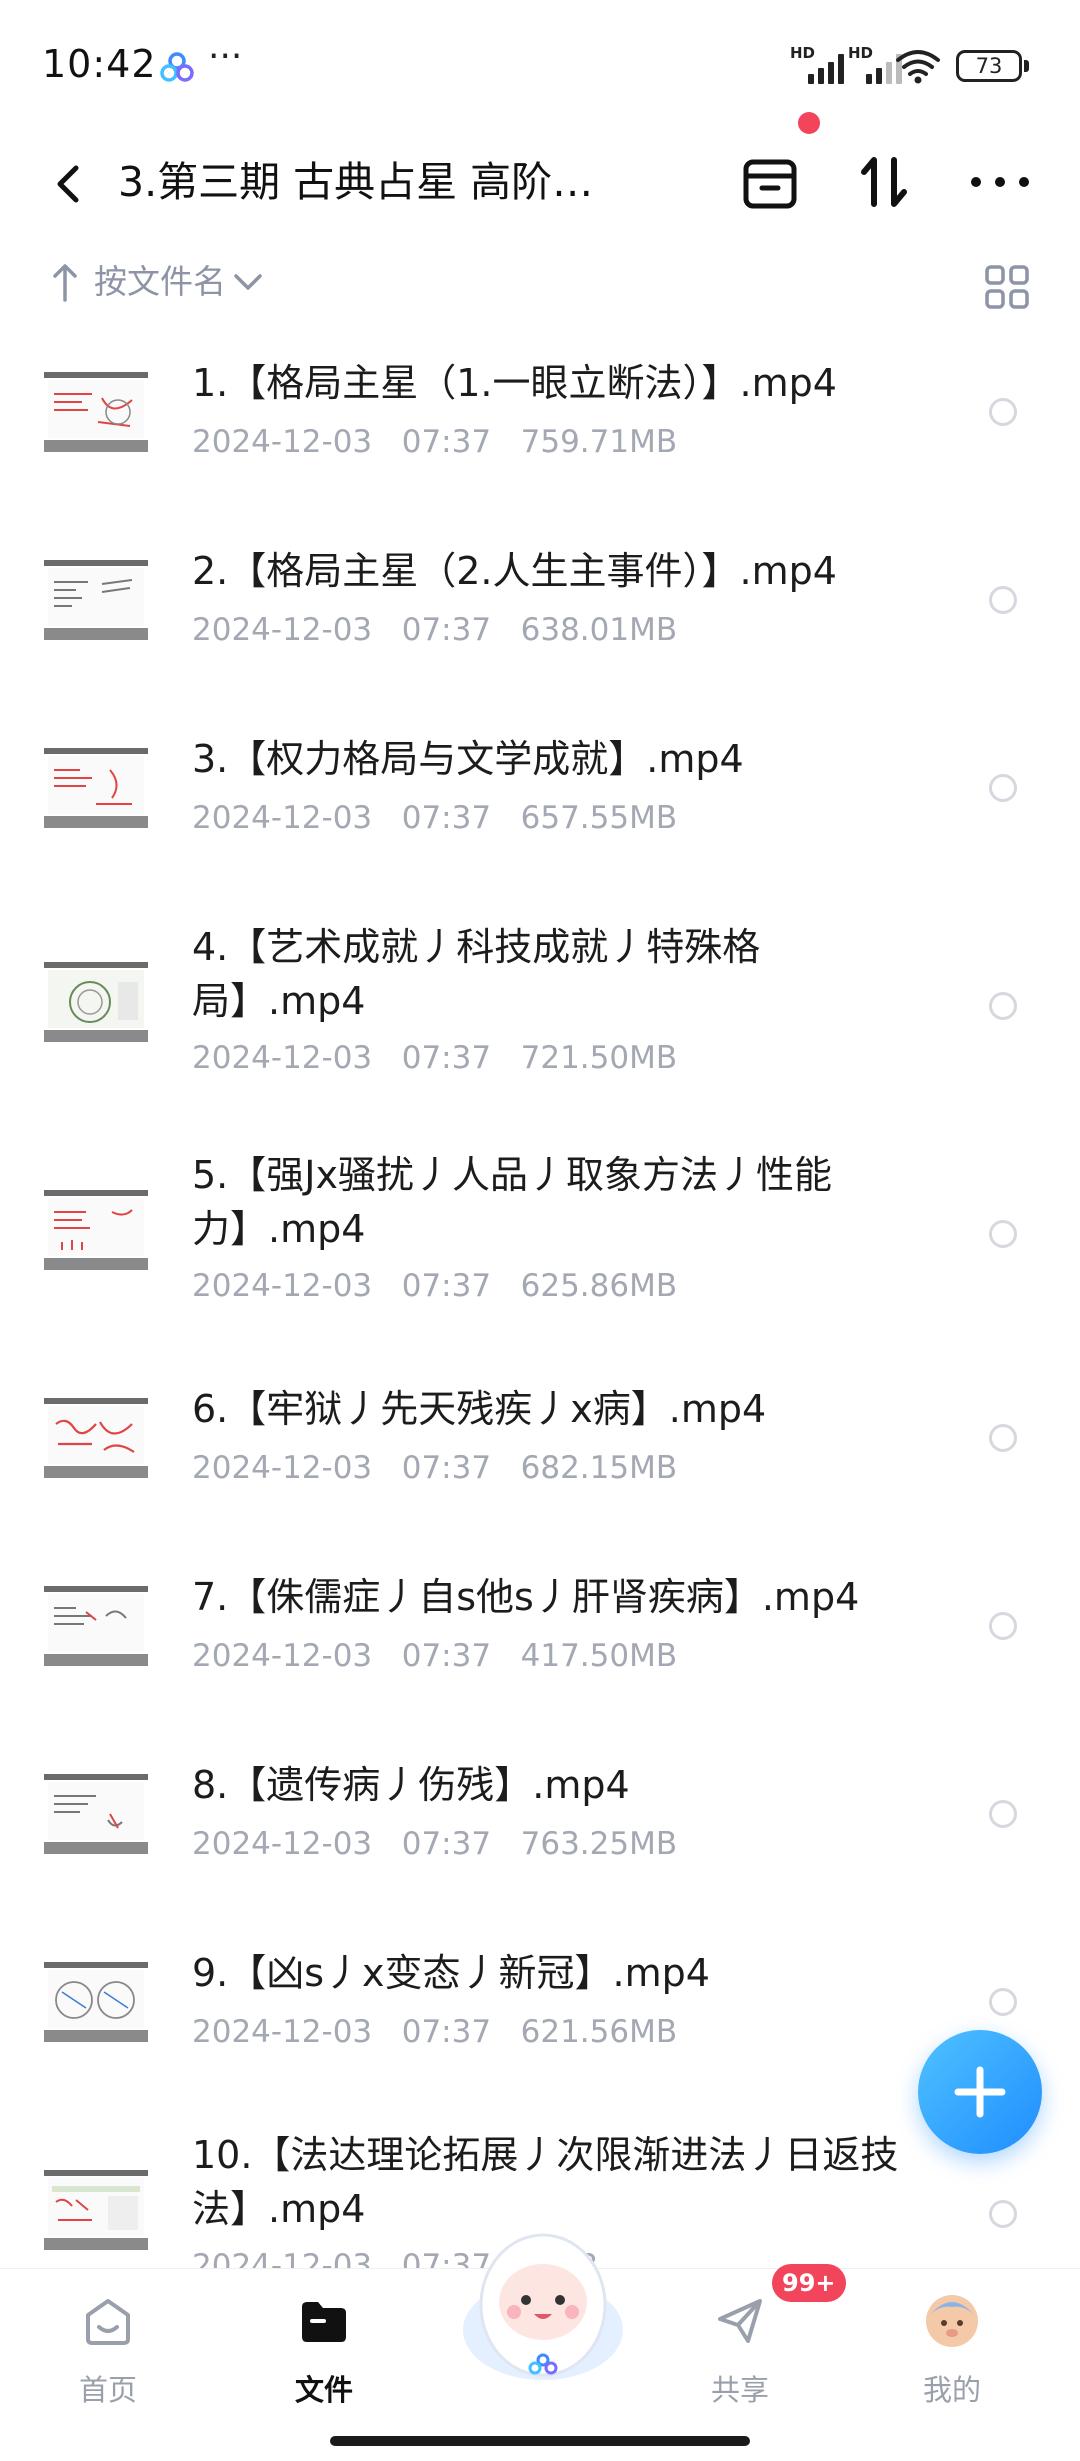 This screenshot has width=1080, height=2461. Describe the element at coordinates (951, 2390) in the screenshot. I see `nav-label: 我的` at that location.